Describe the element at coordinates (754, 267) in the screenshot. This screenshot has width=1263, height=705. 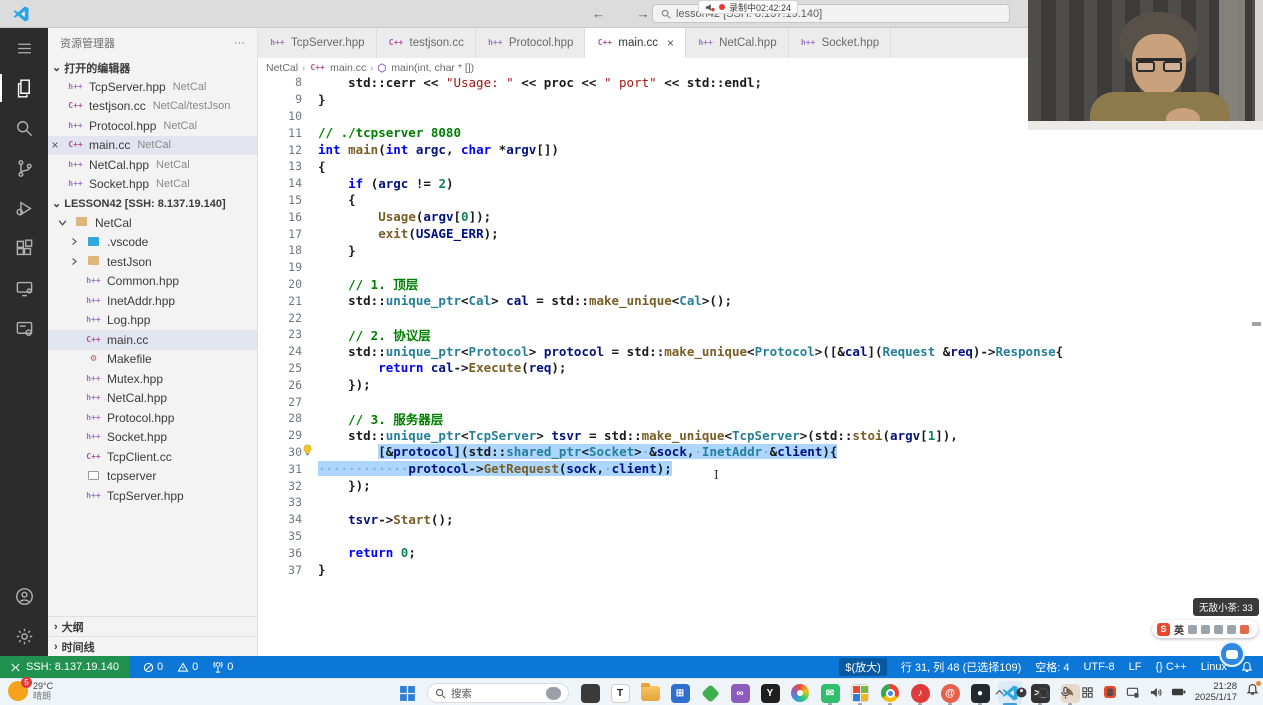
I see `code-line-19: 19` at that location.